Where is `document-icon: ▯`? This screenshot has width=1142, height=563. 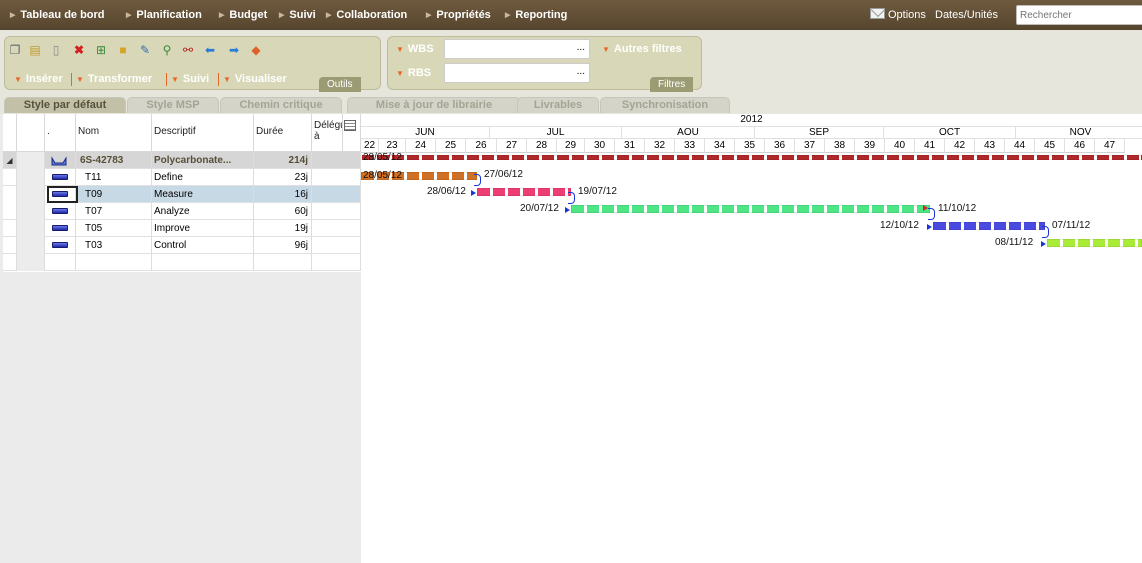
document-icon: ▯ is located at coordinates (56, 50).